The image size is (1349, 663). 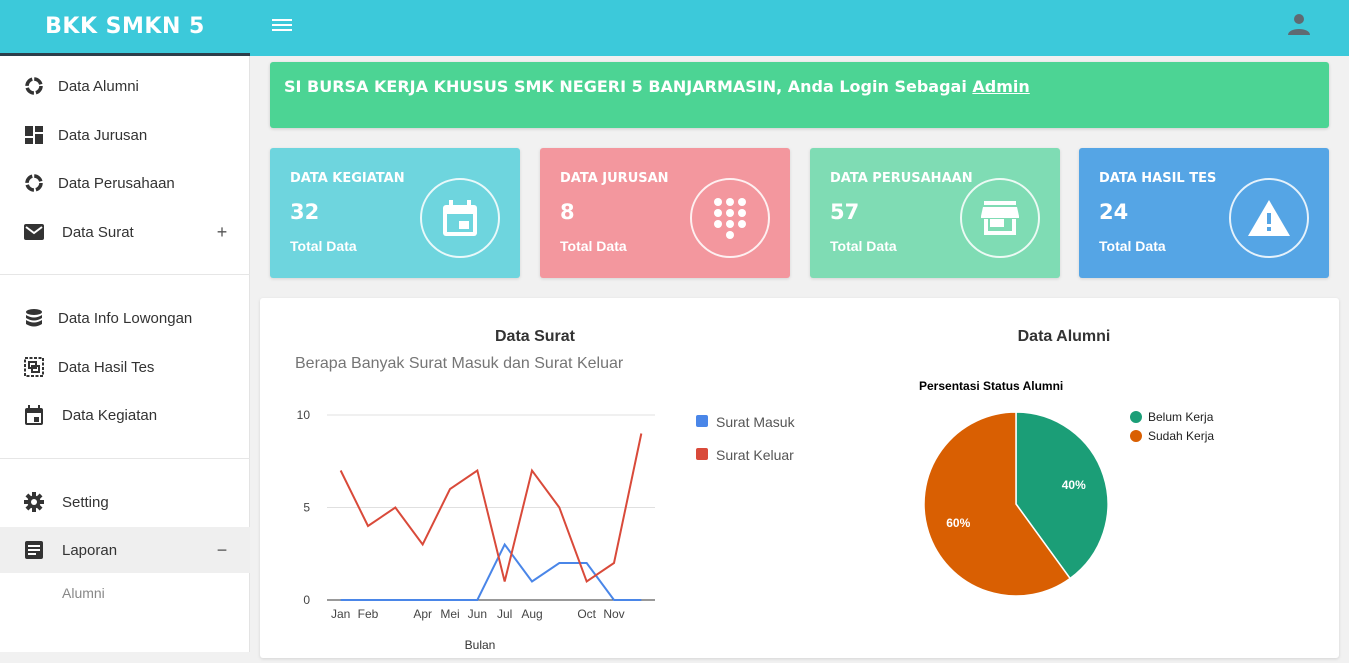 What do you see at coordinates (34, 550) in the screenshot?
I see `report-icon` at bounding box center [34, 550].